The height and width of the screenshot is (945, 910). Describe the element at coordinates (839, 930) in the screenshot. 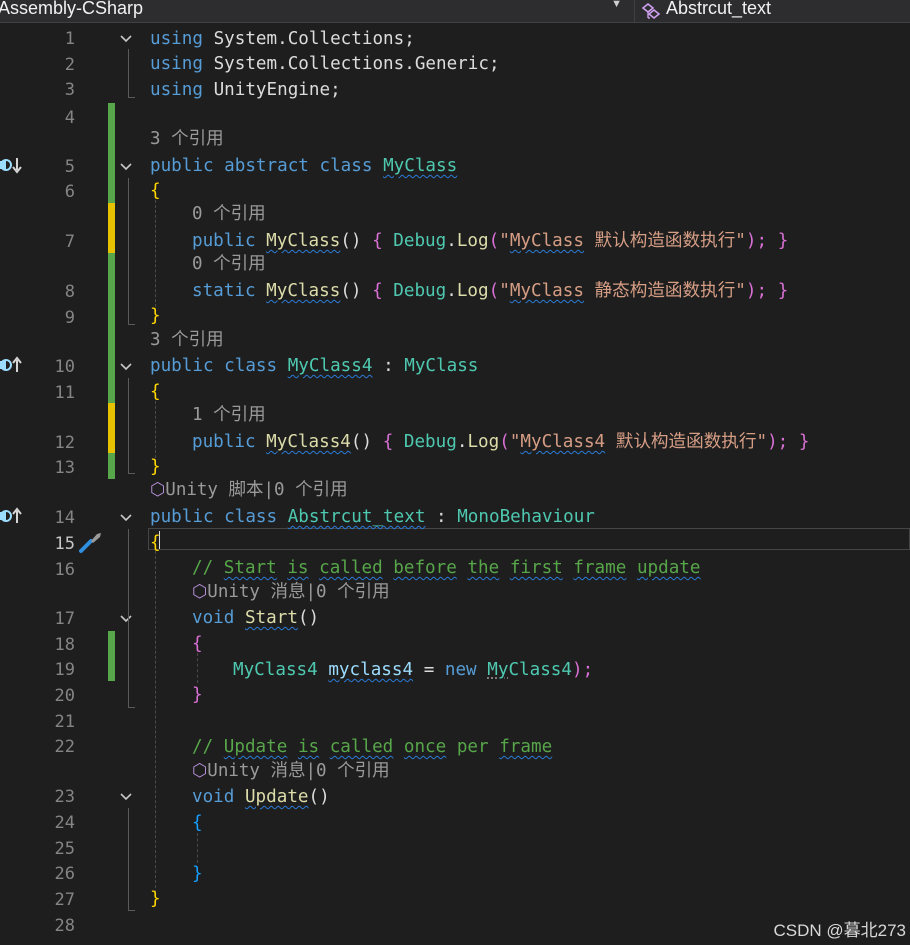

I see `watermark: CSDN @暮北273` at that location.